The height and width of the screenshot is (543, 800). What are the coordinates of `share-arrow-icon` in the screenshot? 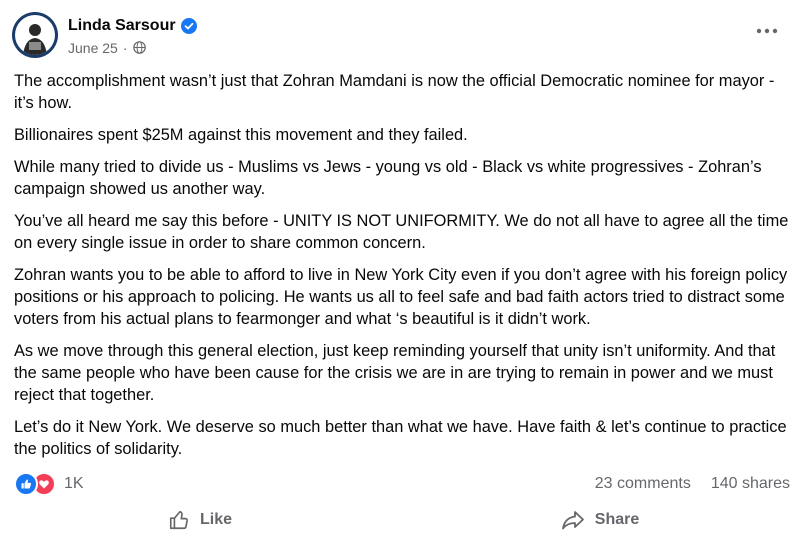 It's located at (572, 520).